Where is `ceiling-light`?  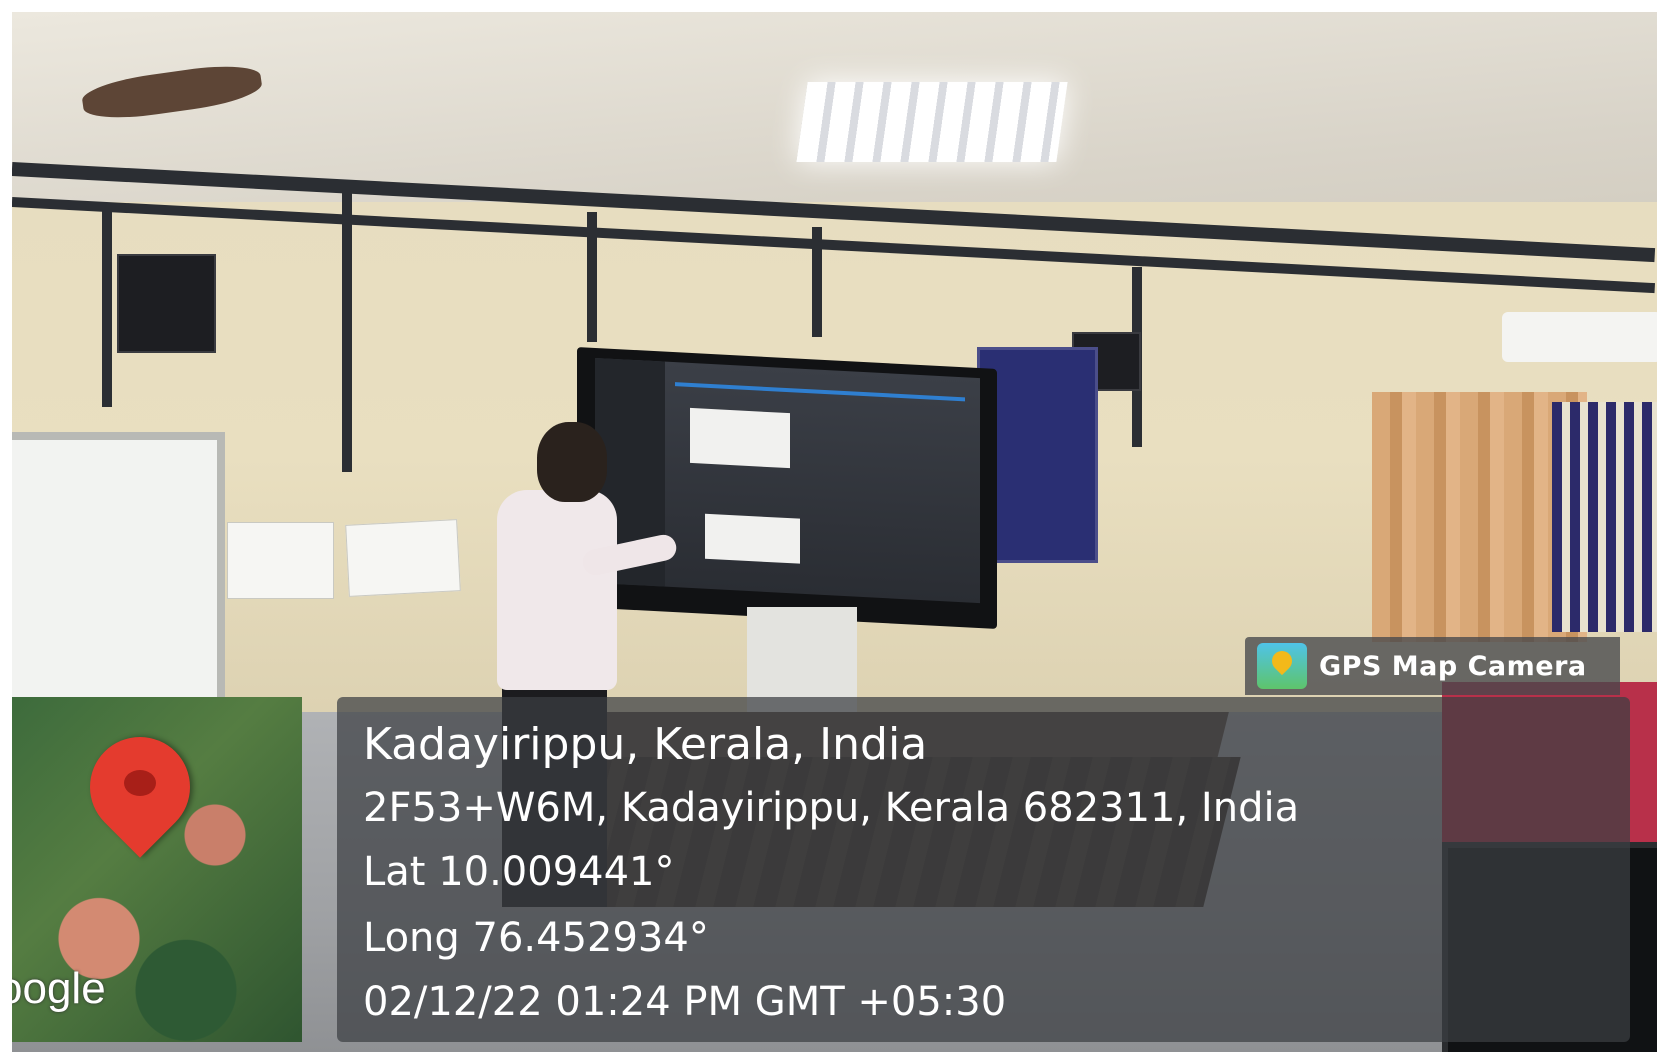 ceiling-light is located at coordinates (932, 122).